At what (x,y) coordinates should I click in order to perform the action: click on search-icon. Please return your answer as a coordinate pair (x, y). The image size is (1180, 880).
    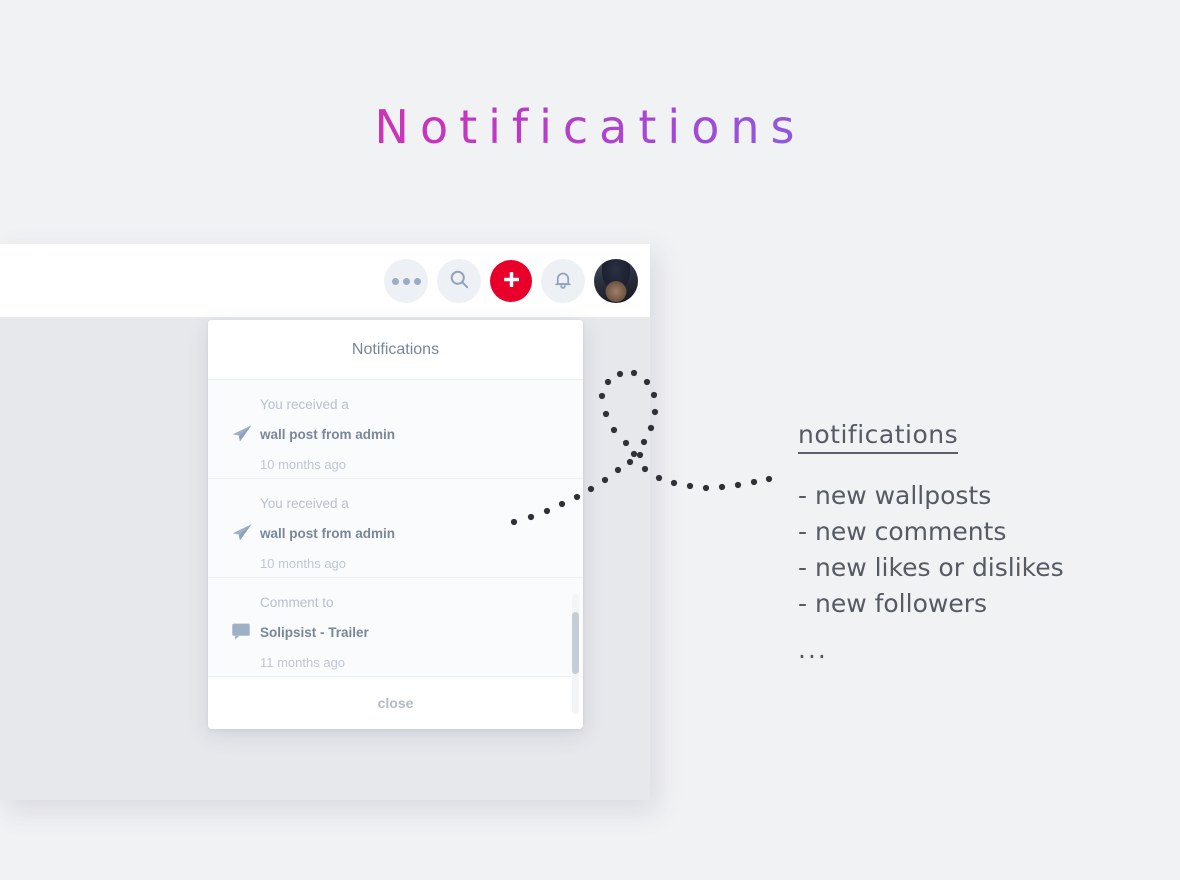
    Looking at the image, I should click on (459, 281).